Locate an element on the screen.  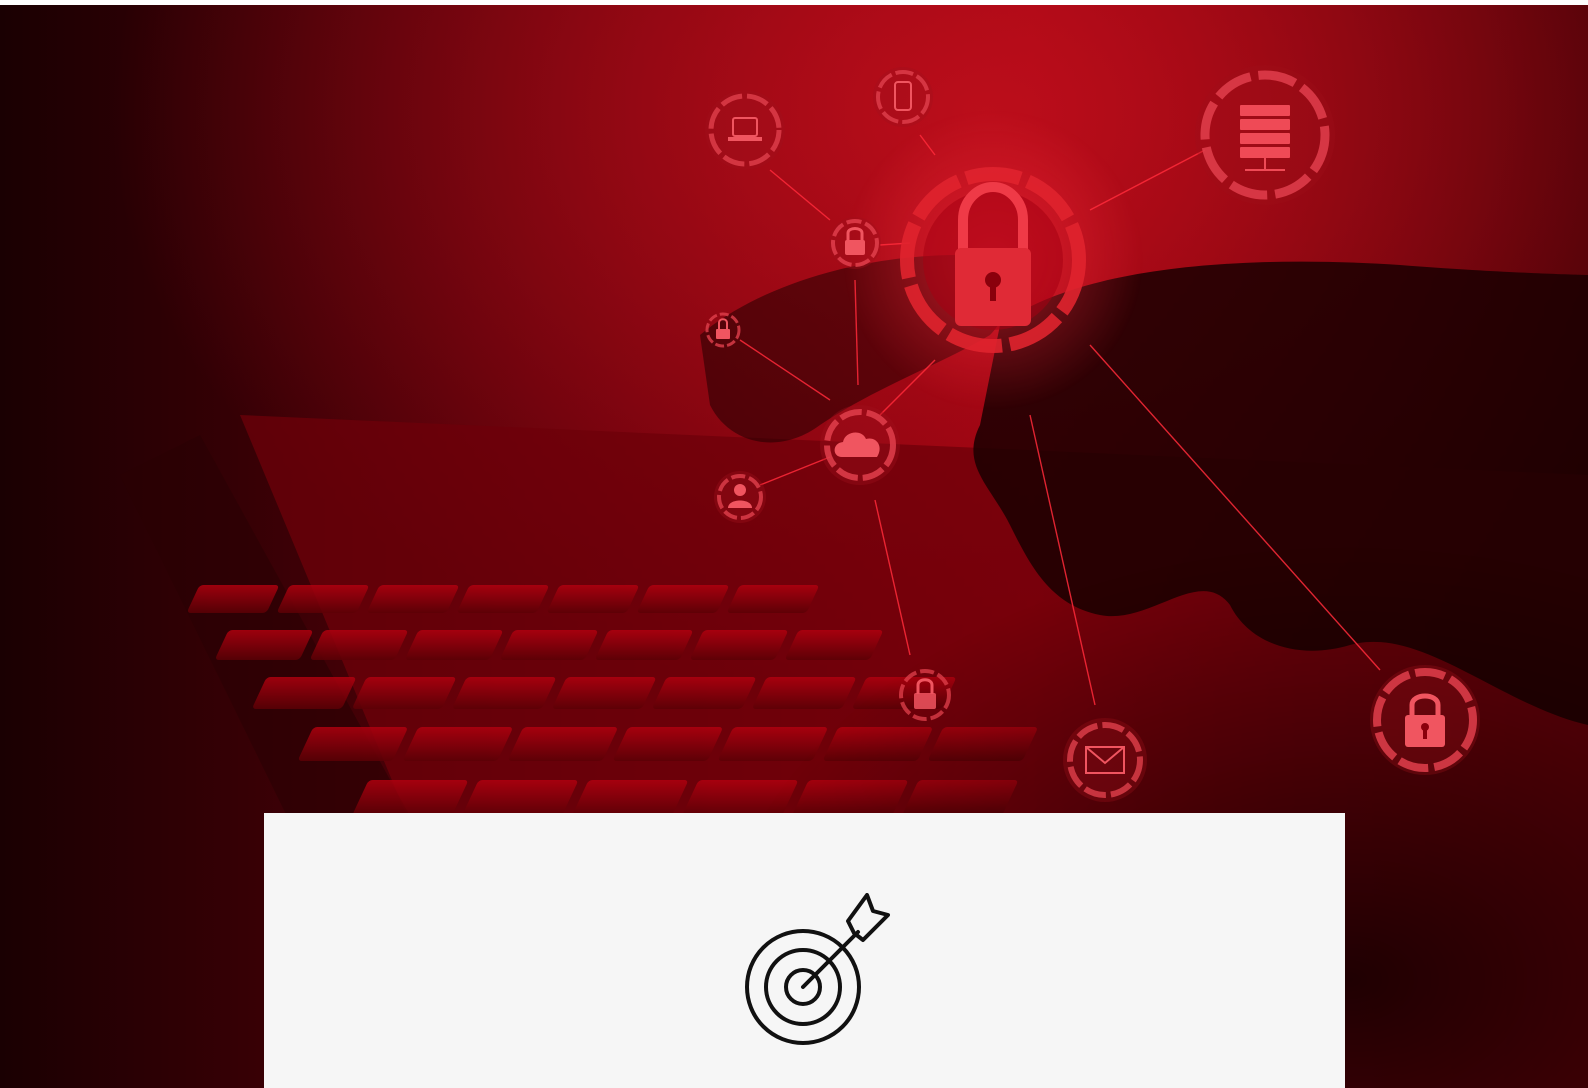
laptop-icon is located at coordinates (745, 130).